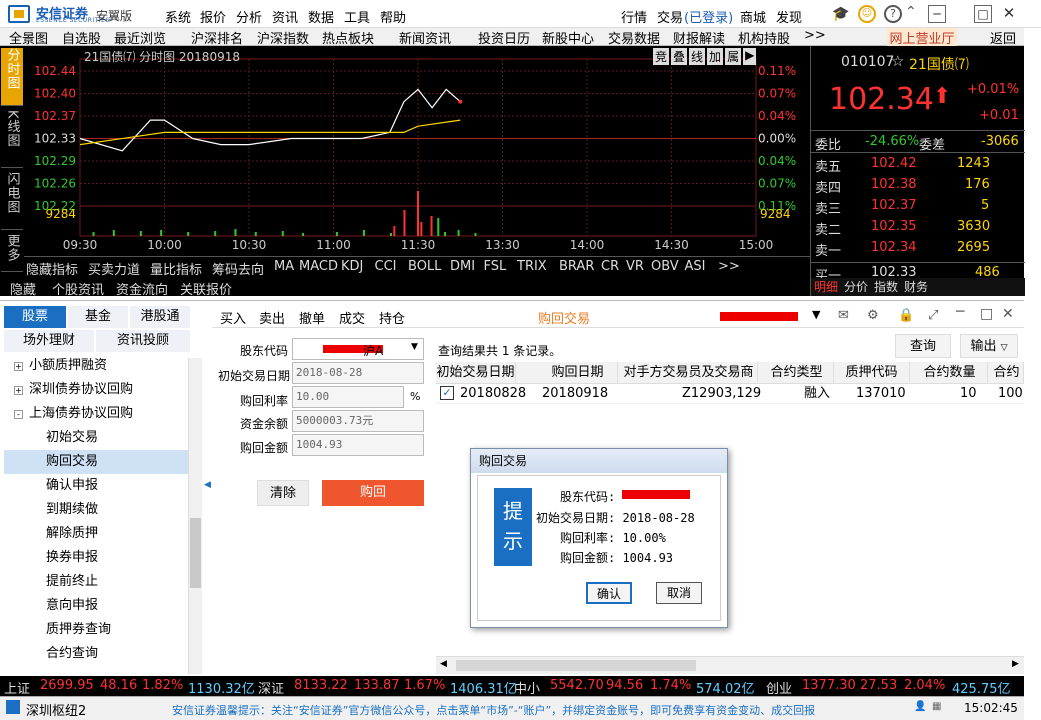  Describe the element at coordinates (715, 56) in the screenshot. I see `tool-add: 加` at that location.